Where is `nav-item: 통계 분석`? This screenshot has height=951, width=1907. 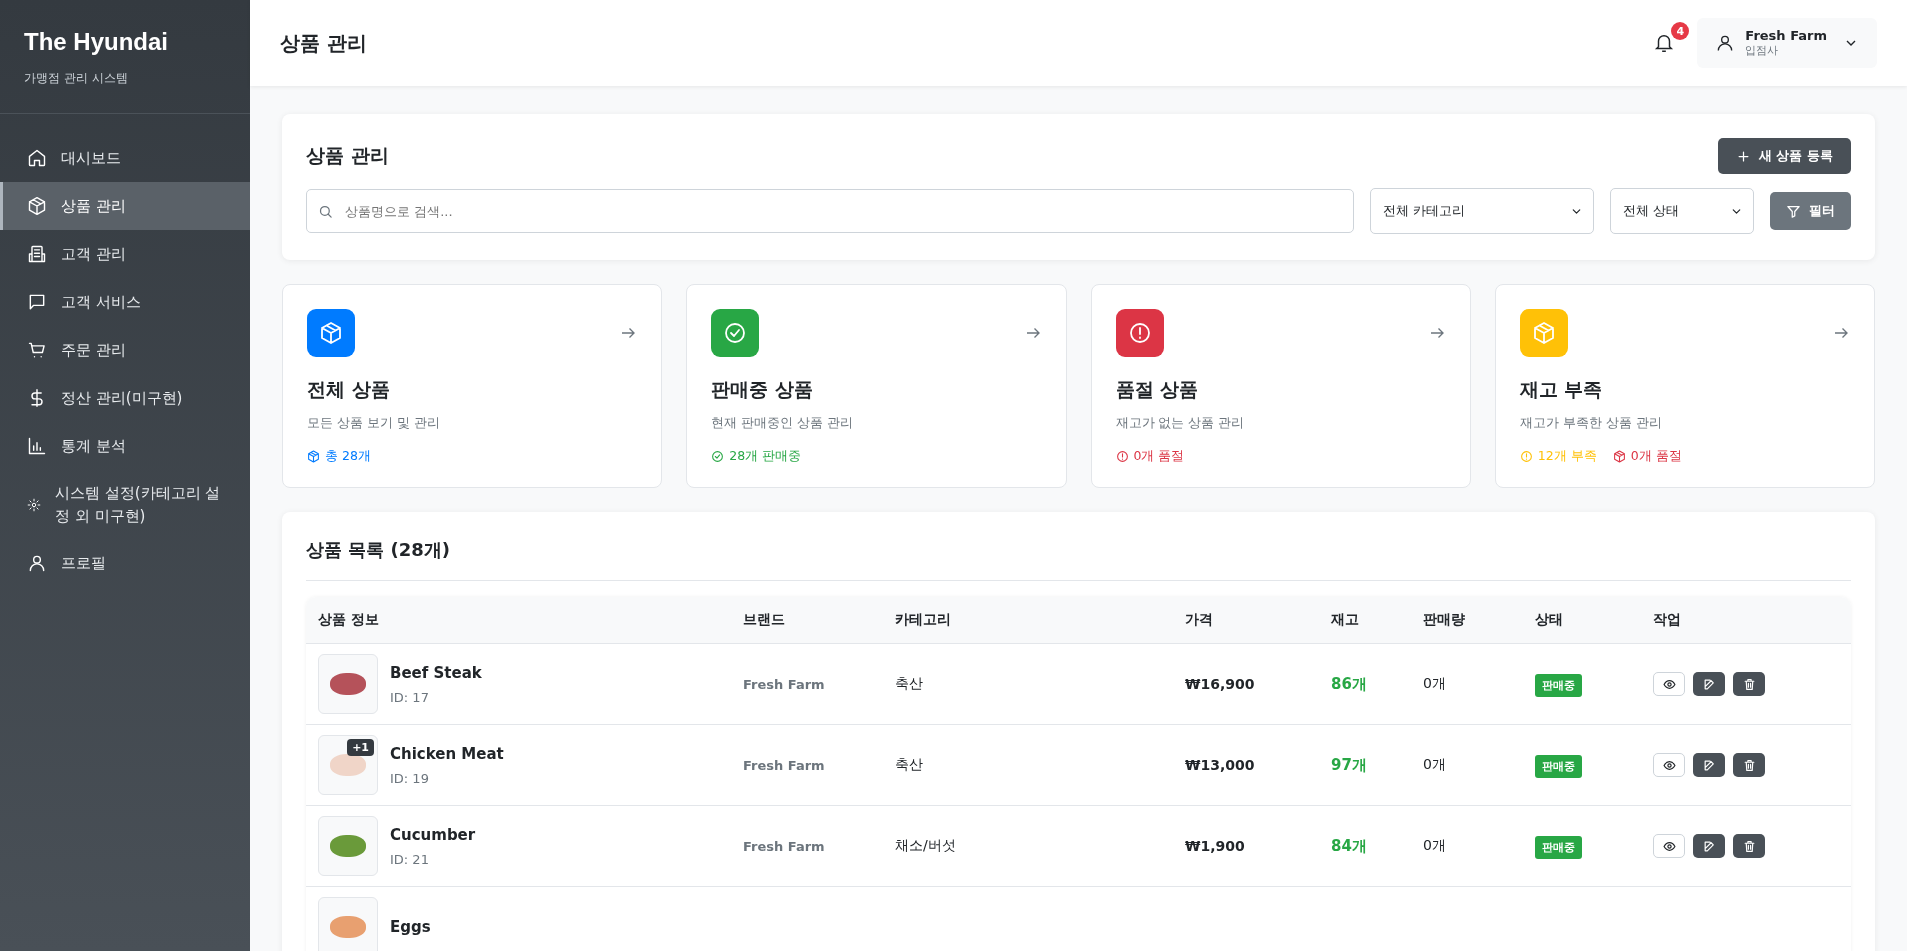 nav-item: 통계 분석 is located at coordinates (125, 446).